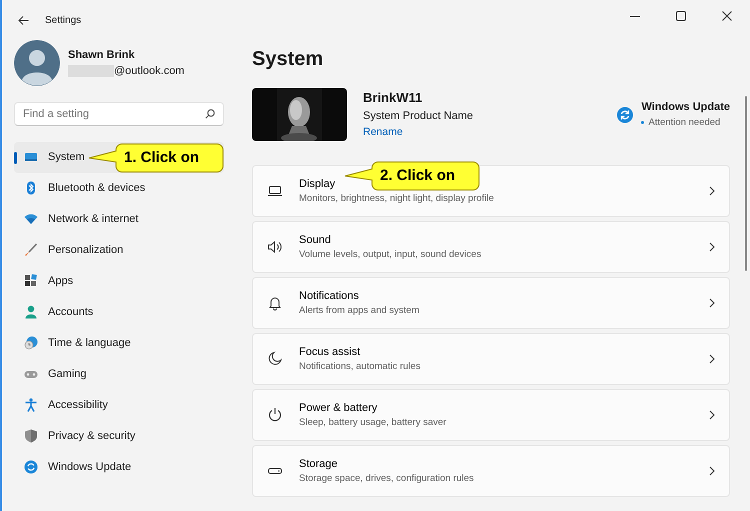  I want to click on callout-tooltip: 1. Click on, so click(156, 158).